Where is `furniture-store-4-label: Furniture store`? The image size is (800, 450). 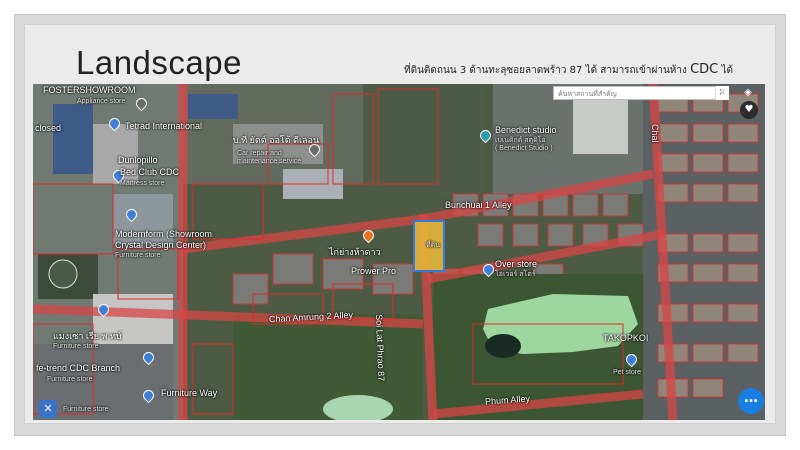
furniture-store-4-label: Furniture store is located at coordinates (86, 409).